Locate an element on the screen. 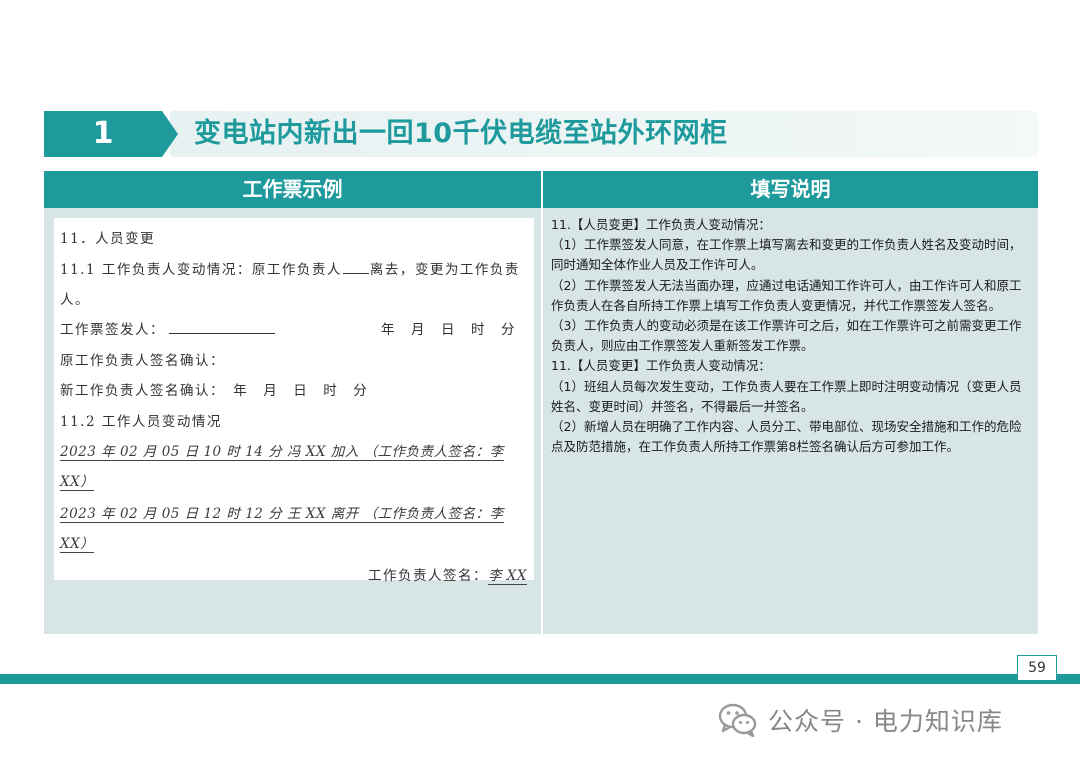 The height and width of the screenshot is (763, 1080). signature-label: 工作负责人签名： is located at coordinates (428, 576).